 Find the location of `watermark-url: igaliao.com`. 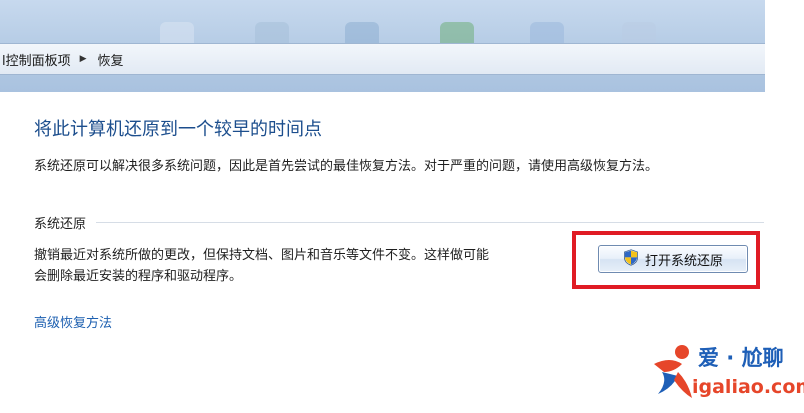

watermark-url: igaliao.com is located at coordinates (748, 387).